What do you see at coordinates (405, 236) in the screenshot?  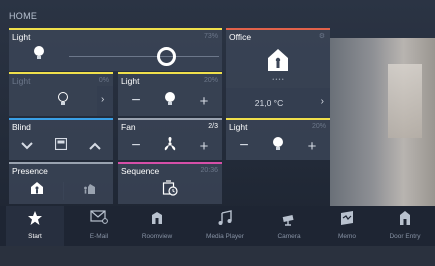 I see `nav-label: Door Entry` at bounding box center [405, 236].